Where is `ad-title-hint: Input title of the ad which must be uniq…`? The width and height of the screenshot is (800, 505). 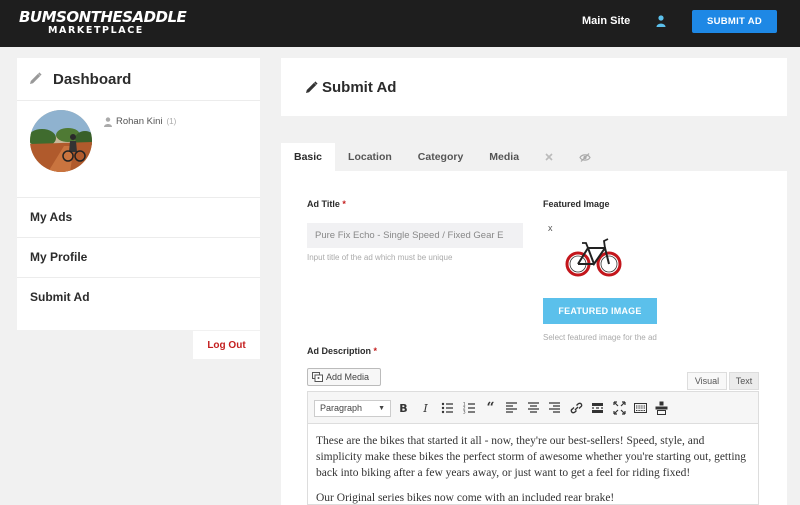 ad-title-hint: Input title of the ad which must be uniq… is located at coordinates (380, 257).